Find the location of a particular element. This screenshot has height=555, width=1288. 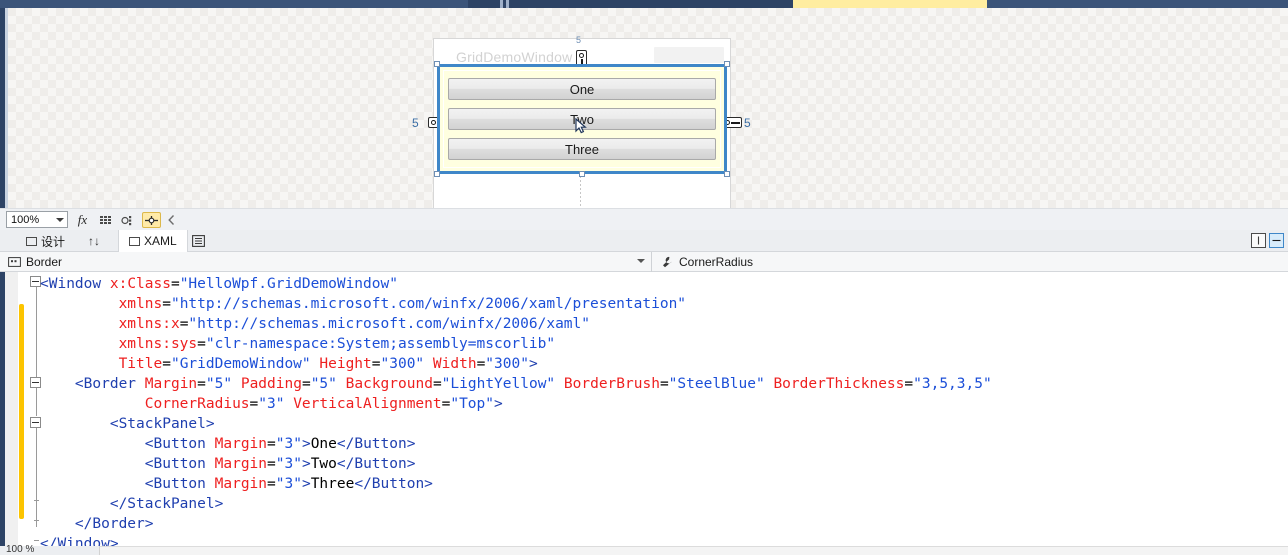

code-token: "GridDemoWindow" is located at coordinates (240, 364).